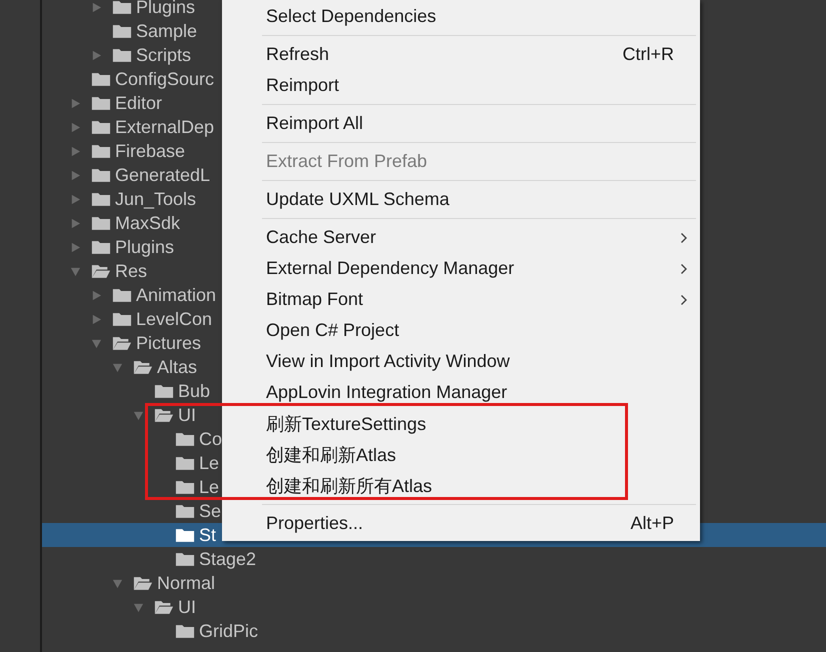  I want to click on menu-item-label: Bitmap Font, so click(315, 299).